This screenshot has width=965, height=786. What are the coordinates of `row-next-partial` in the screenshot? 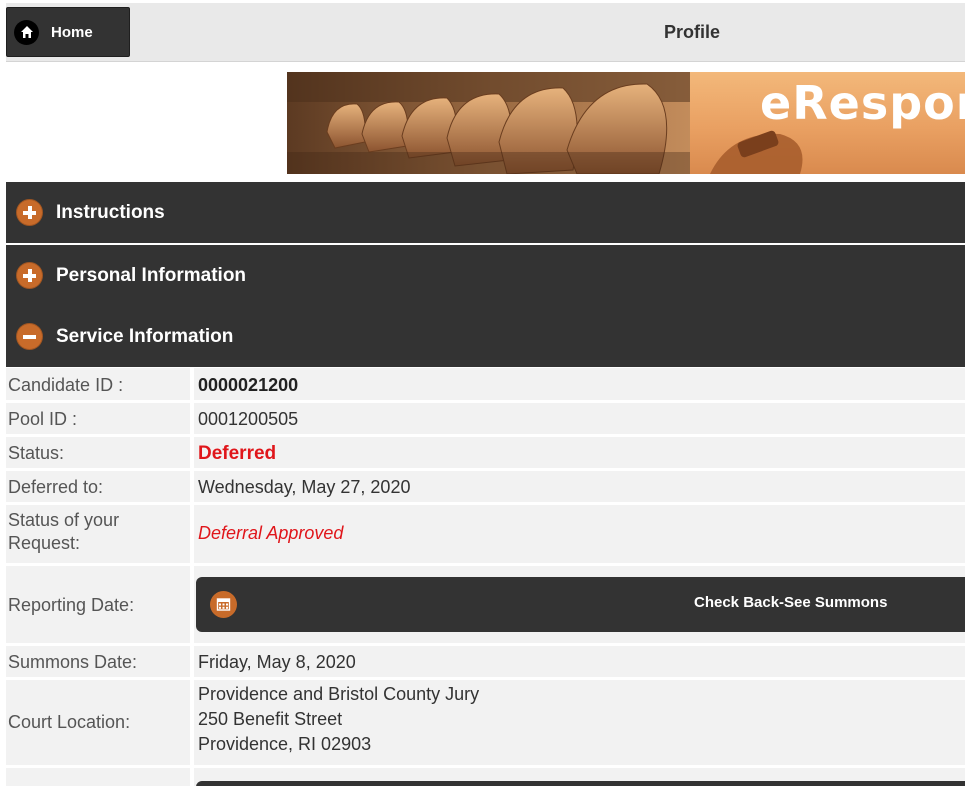 It's located at (485, 777).